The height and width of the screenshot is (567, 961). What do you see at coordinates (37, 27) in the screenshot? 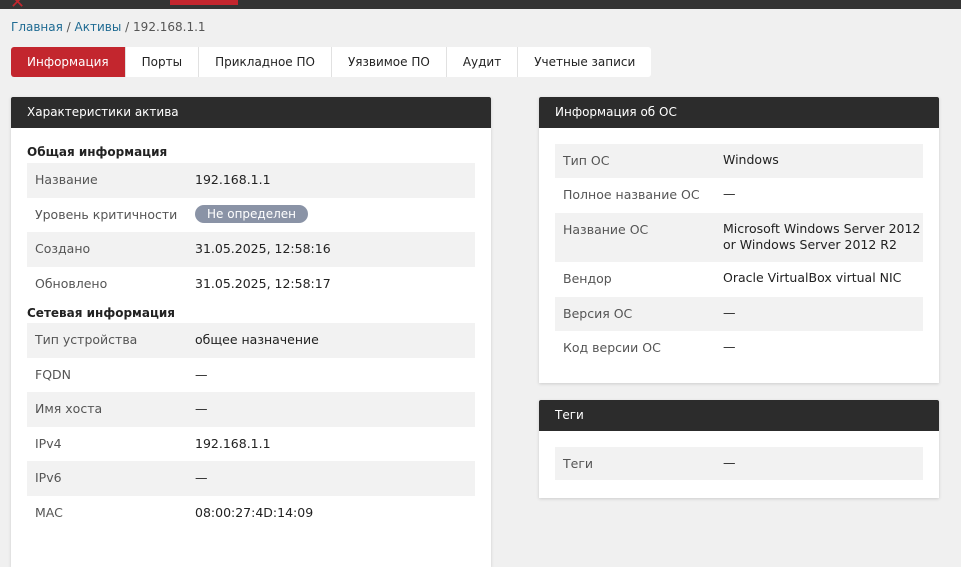
I see `breadcrumb-home-link: Главная` at bounding box center [37, 27].